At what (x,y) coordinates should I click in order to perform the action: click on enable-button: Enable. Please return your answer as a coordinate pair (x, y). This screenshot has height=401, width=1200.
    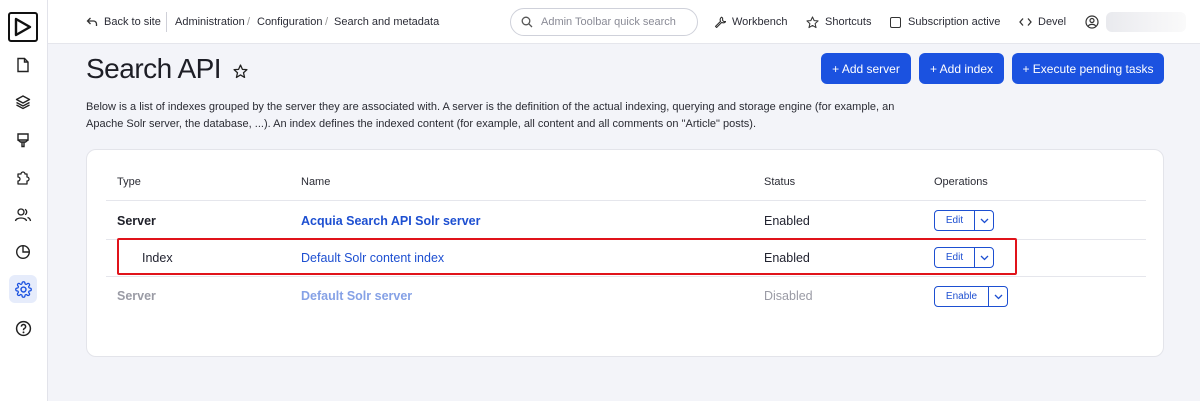
    Looking at the image, I should click on (962, 296).